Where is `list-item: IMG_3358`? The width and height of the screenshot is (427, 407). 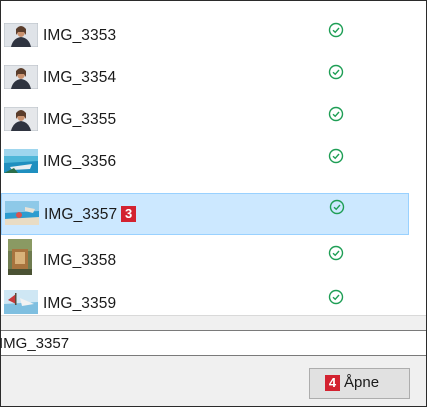
list-item: IMG_3358 is located at coordinates (205, 259).